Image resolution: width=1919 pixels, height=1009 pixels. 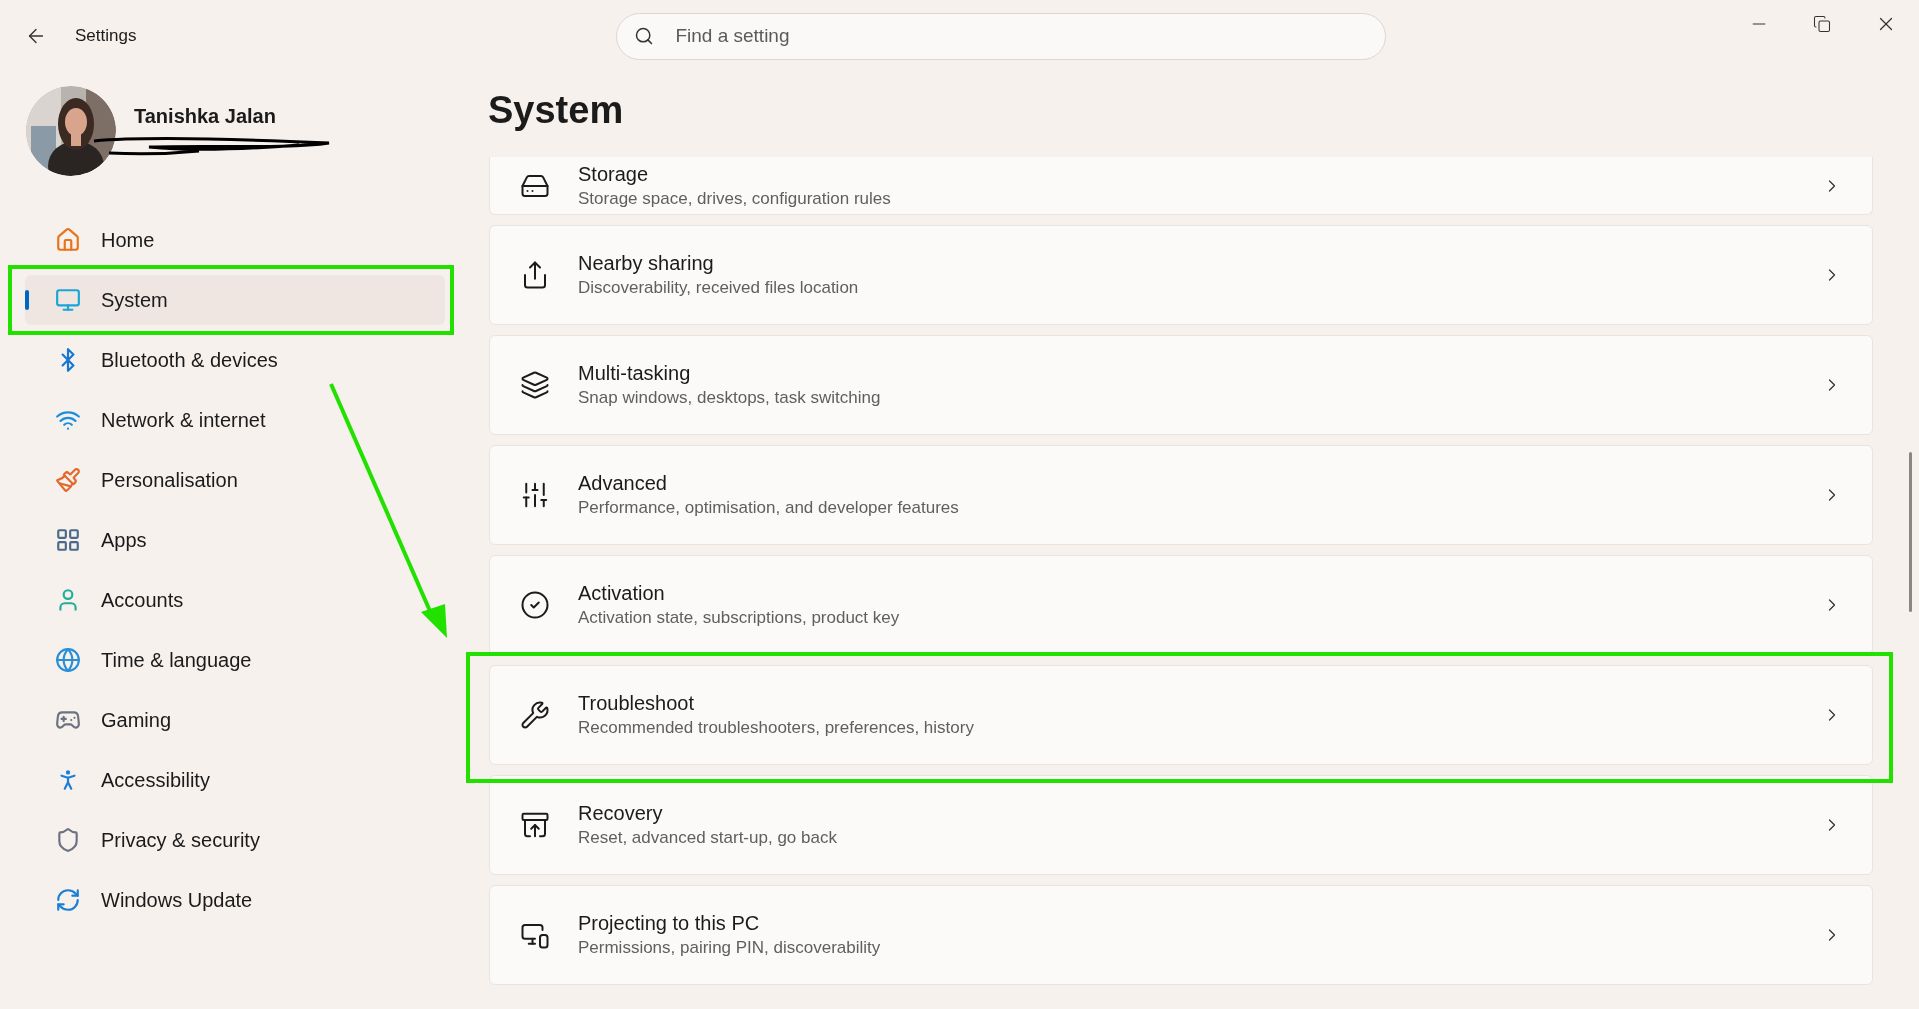 What do you see at coordinates (1181, 605) in the screenshot?
I see `settings-card: Activation Activation state, subscriptions, product key` at bounding box center [1181, 605].